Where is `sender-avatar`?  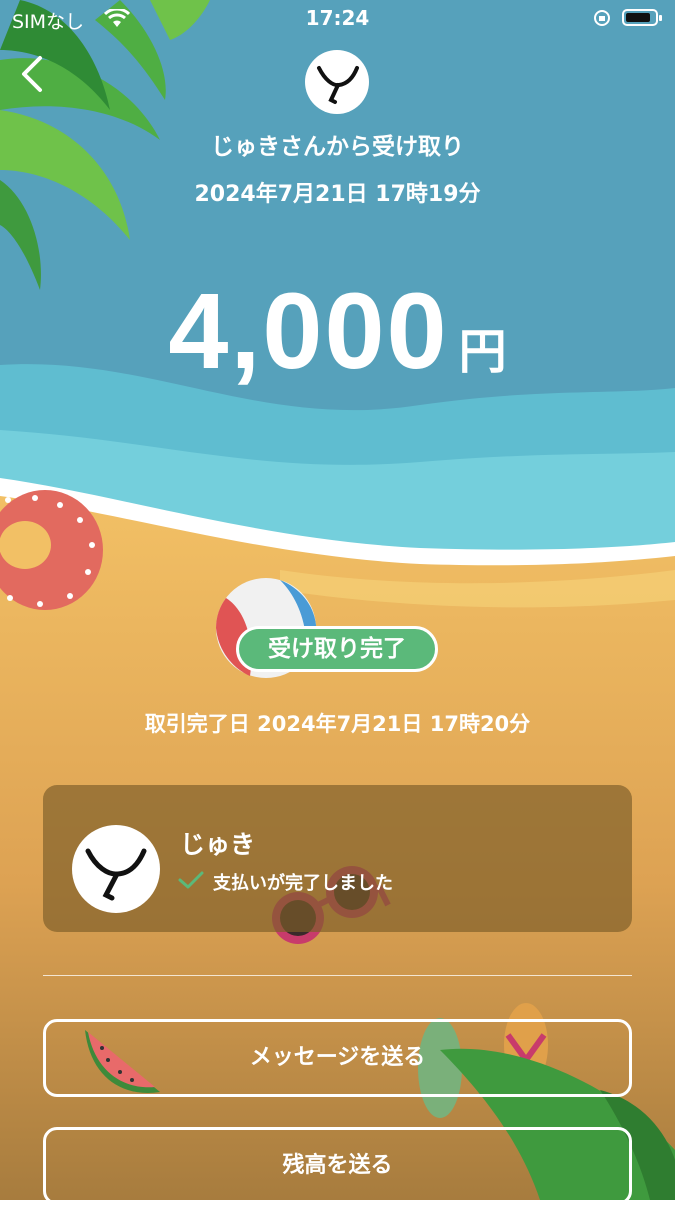
sender-avatar is located at coordinates (337, 82).